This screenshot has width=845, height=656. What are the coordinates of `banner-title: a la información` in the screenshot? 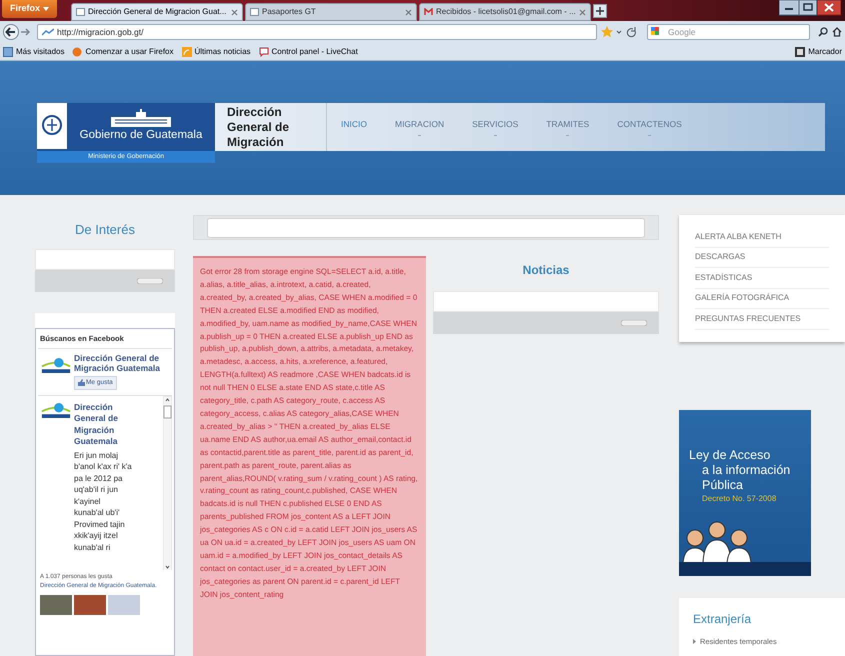 It's located at (746, 470).